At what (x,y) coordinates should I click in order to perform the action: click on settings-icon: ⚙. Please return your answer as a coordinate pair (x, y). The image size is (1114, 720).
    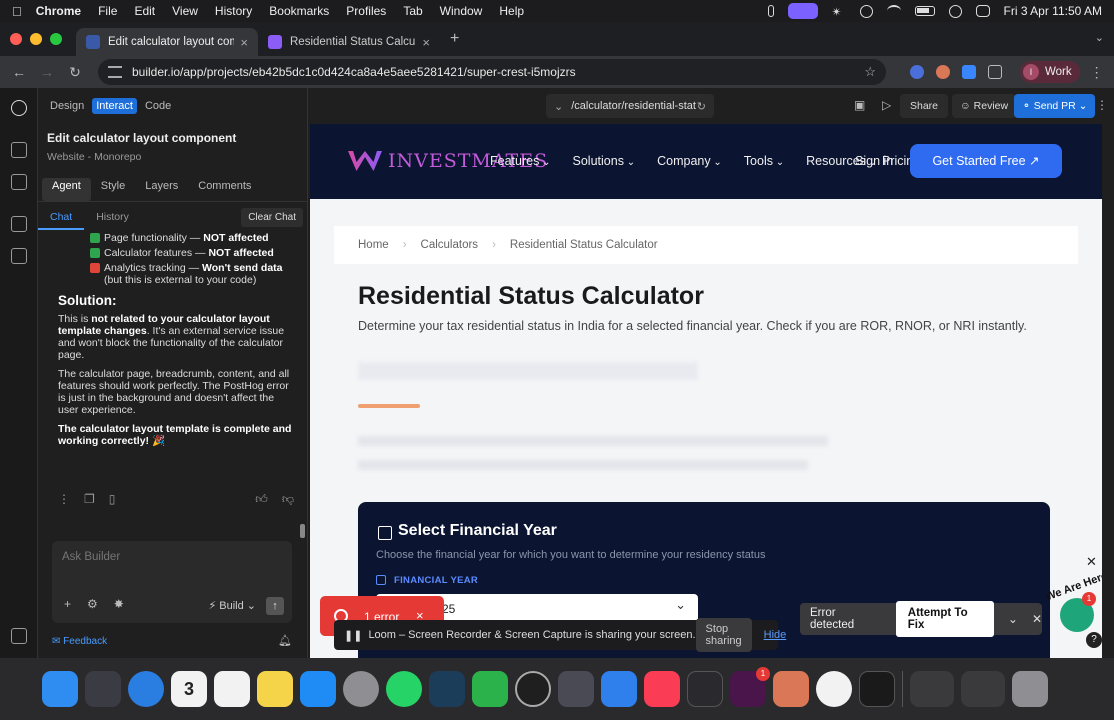
    Looking at the image, I should click on (92, 604).